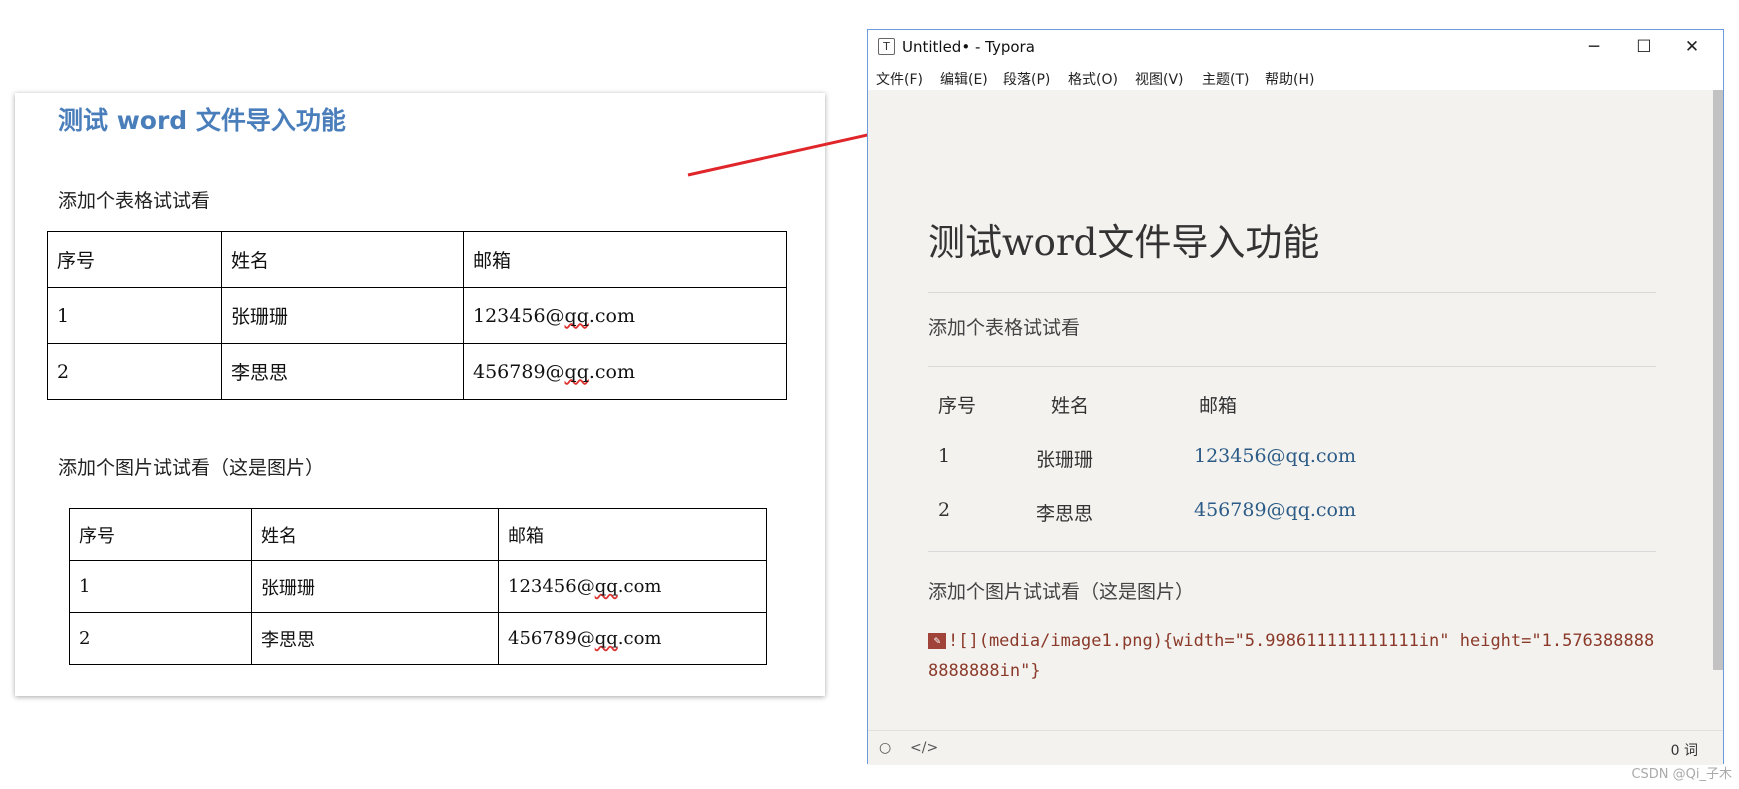 The height and width of the screenshot is (789, 1739). I want to click on editor-table-header: 邮箱, so click(1218, 404).